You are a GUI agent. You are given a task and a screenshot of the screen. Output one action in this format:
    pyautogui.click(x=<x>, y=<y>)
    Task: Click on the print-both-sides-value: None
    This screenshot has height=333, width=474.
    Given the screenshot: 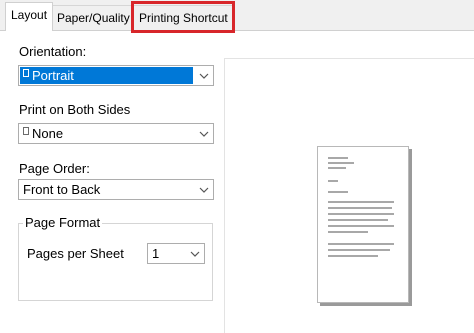 What is the action you would take?
    pyautogui.click(x=48, y=133)
    